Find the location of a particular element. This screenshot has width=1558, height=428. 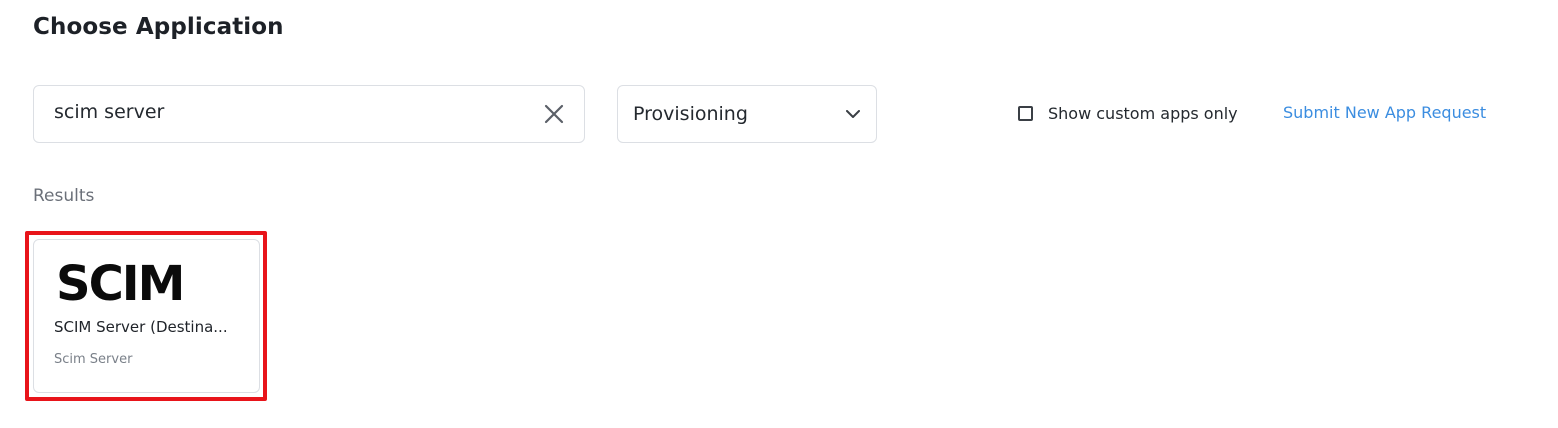

close-icon is located at coordinates (554, 114).